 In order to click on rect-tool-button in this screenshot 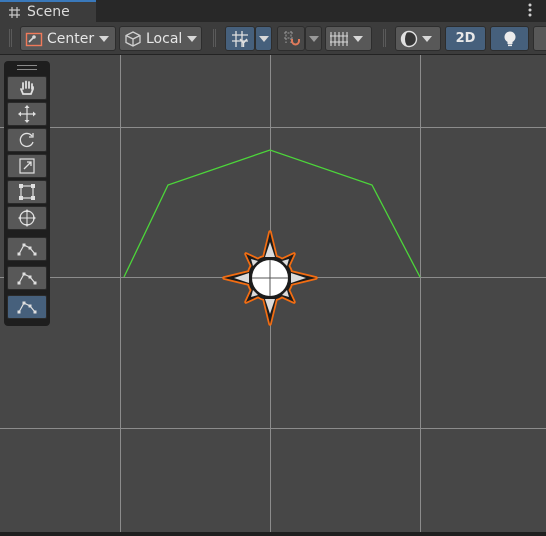, I will do `click(27, 192)`.